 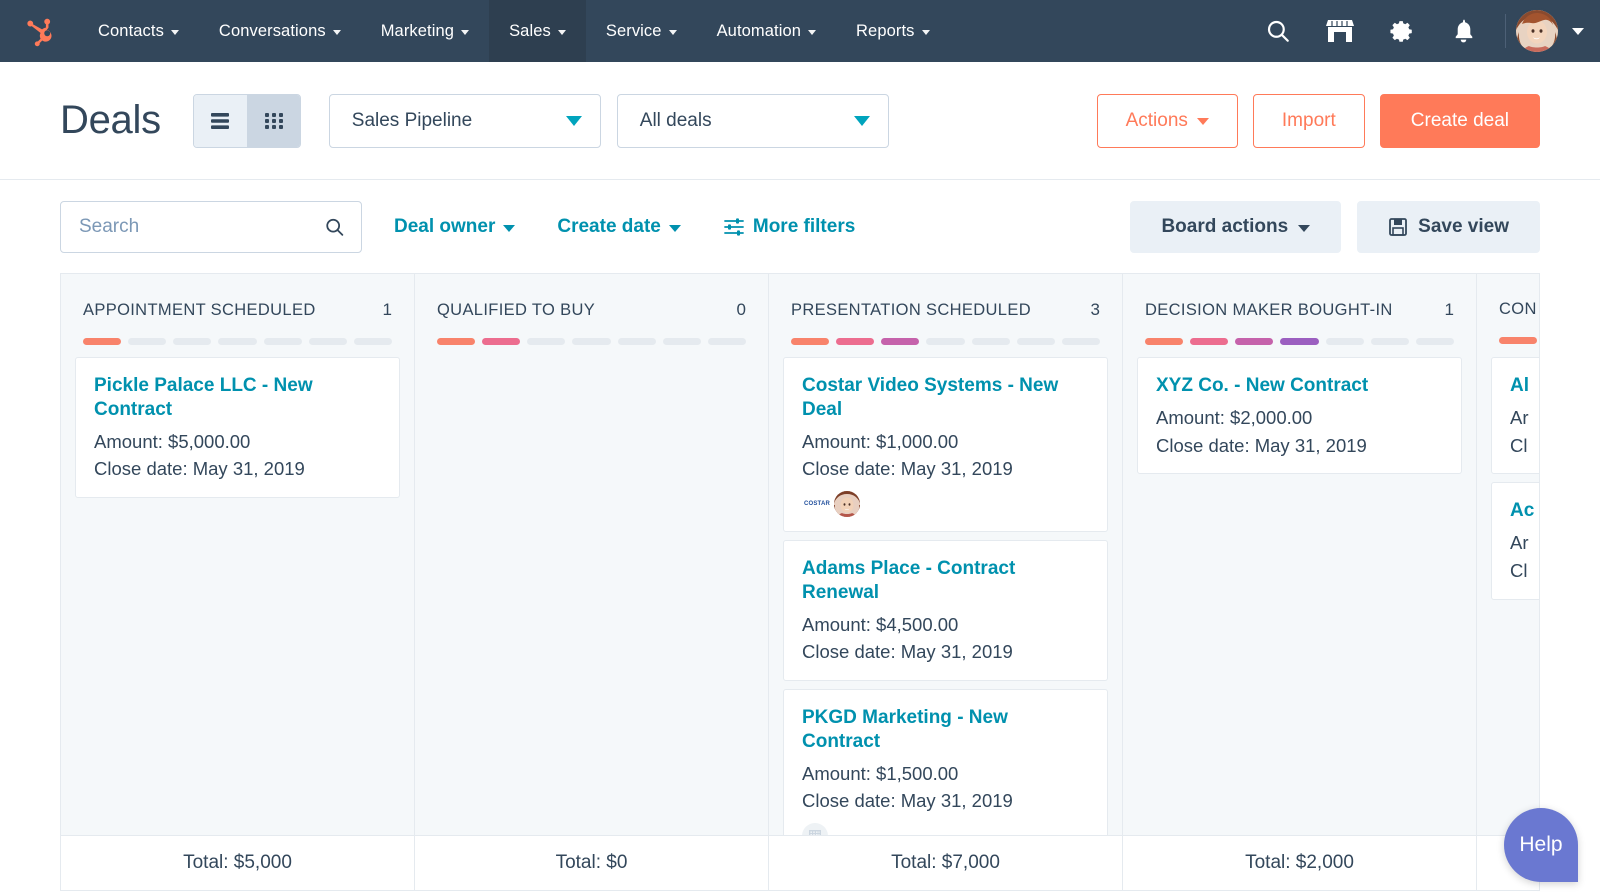 What do you see at coordinates (1524, 511) in the screenshot?
I see `deal-card-title: Ac` at bounding box center [1524, 511].